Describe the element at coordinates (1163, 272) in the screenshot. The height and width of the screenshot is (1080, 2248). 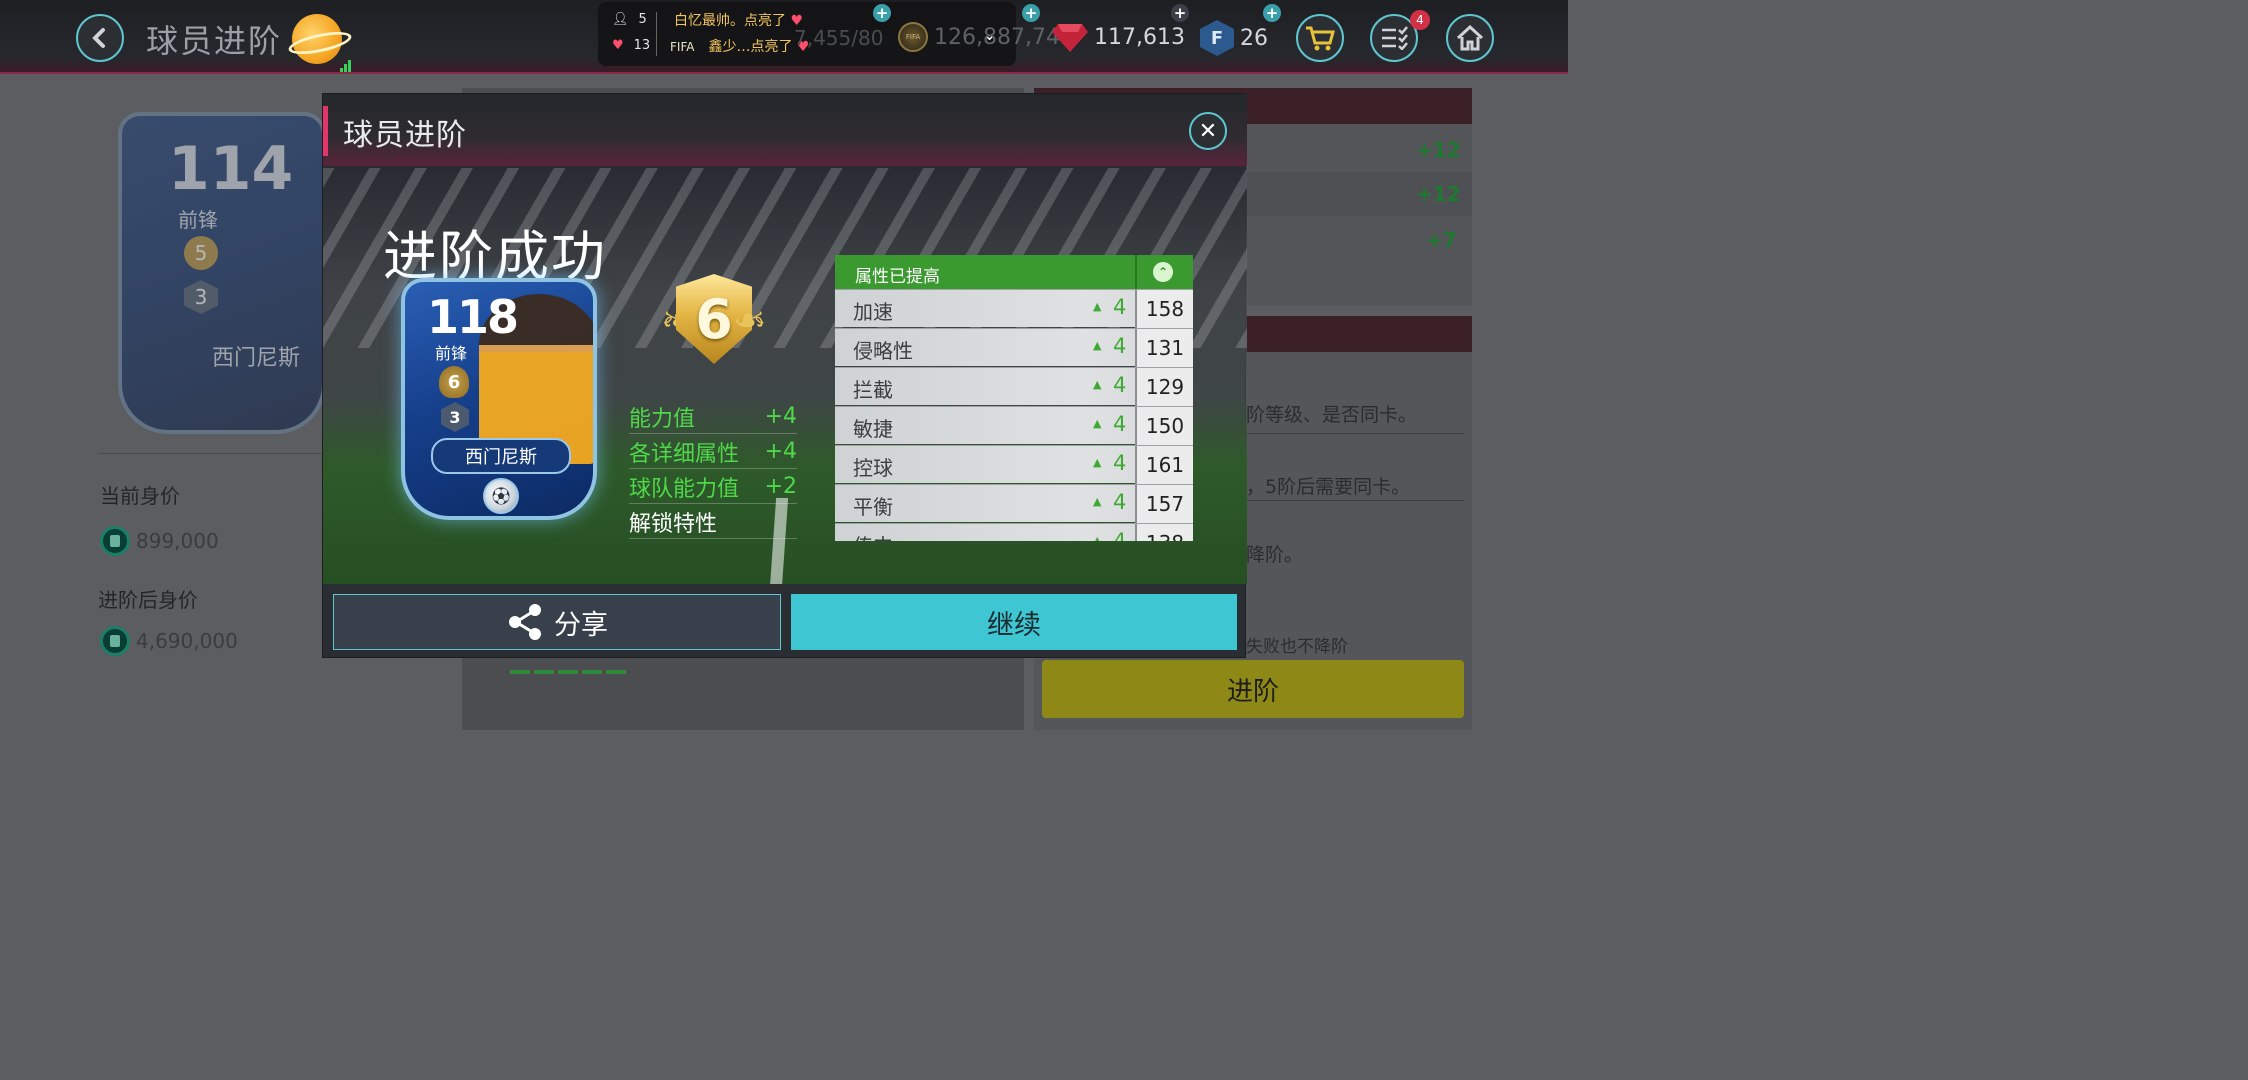
I see `collapse-icon: ⌃` at that location.